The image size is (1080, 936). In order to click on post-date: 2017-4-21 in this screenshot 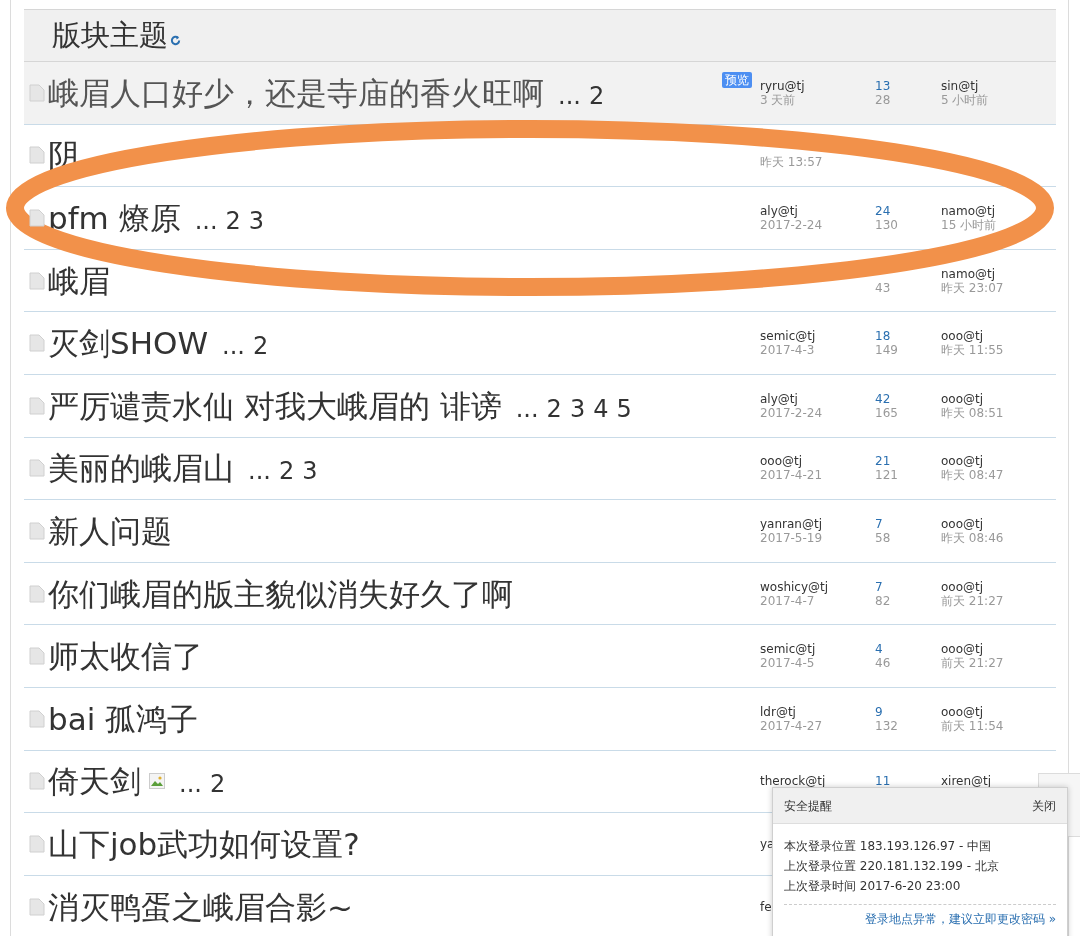, I will do `click(792, 475)`.